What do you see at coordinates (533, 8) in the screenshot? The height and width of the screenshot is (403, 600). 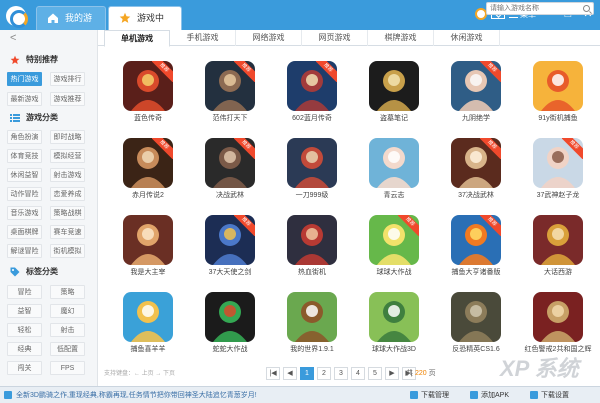 I see `search-input` at bounding box center [533, 8].